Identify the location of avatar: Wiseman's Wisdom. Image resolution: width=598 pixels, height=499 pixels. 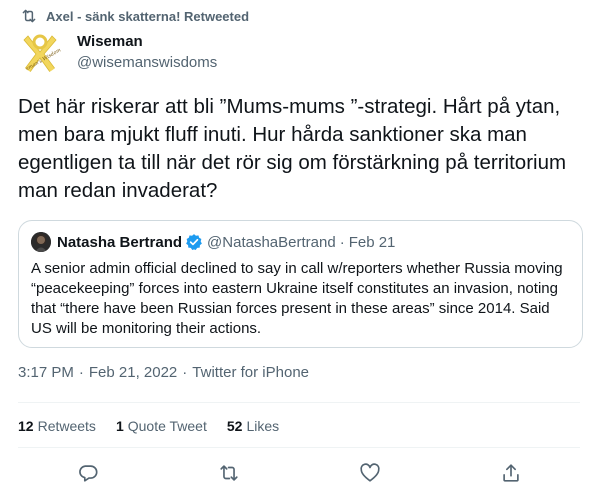
(40, 52).